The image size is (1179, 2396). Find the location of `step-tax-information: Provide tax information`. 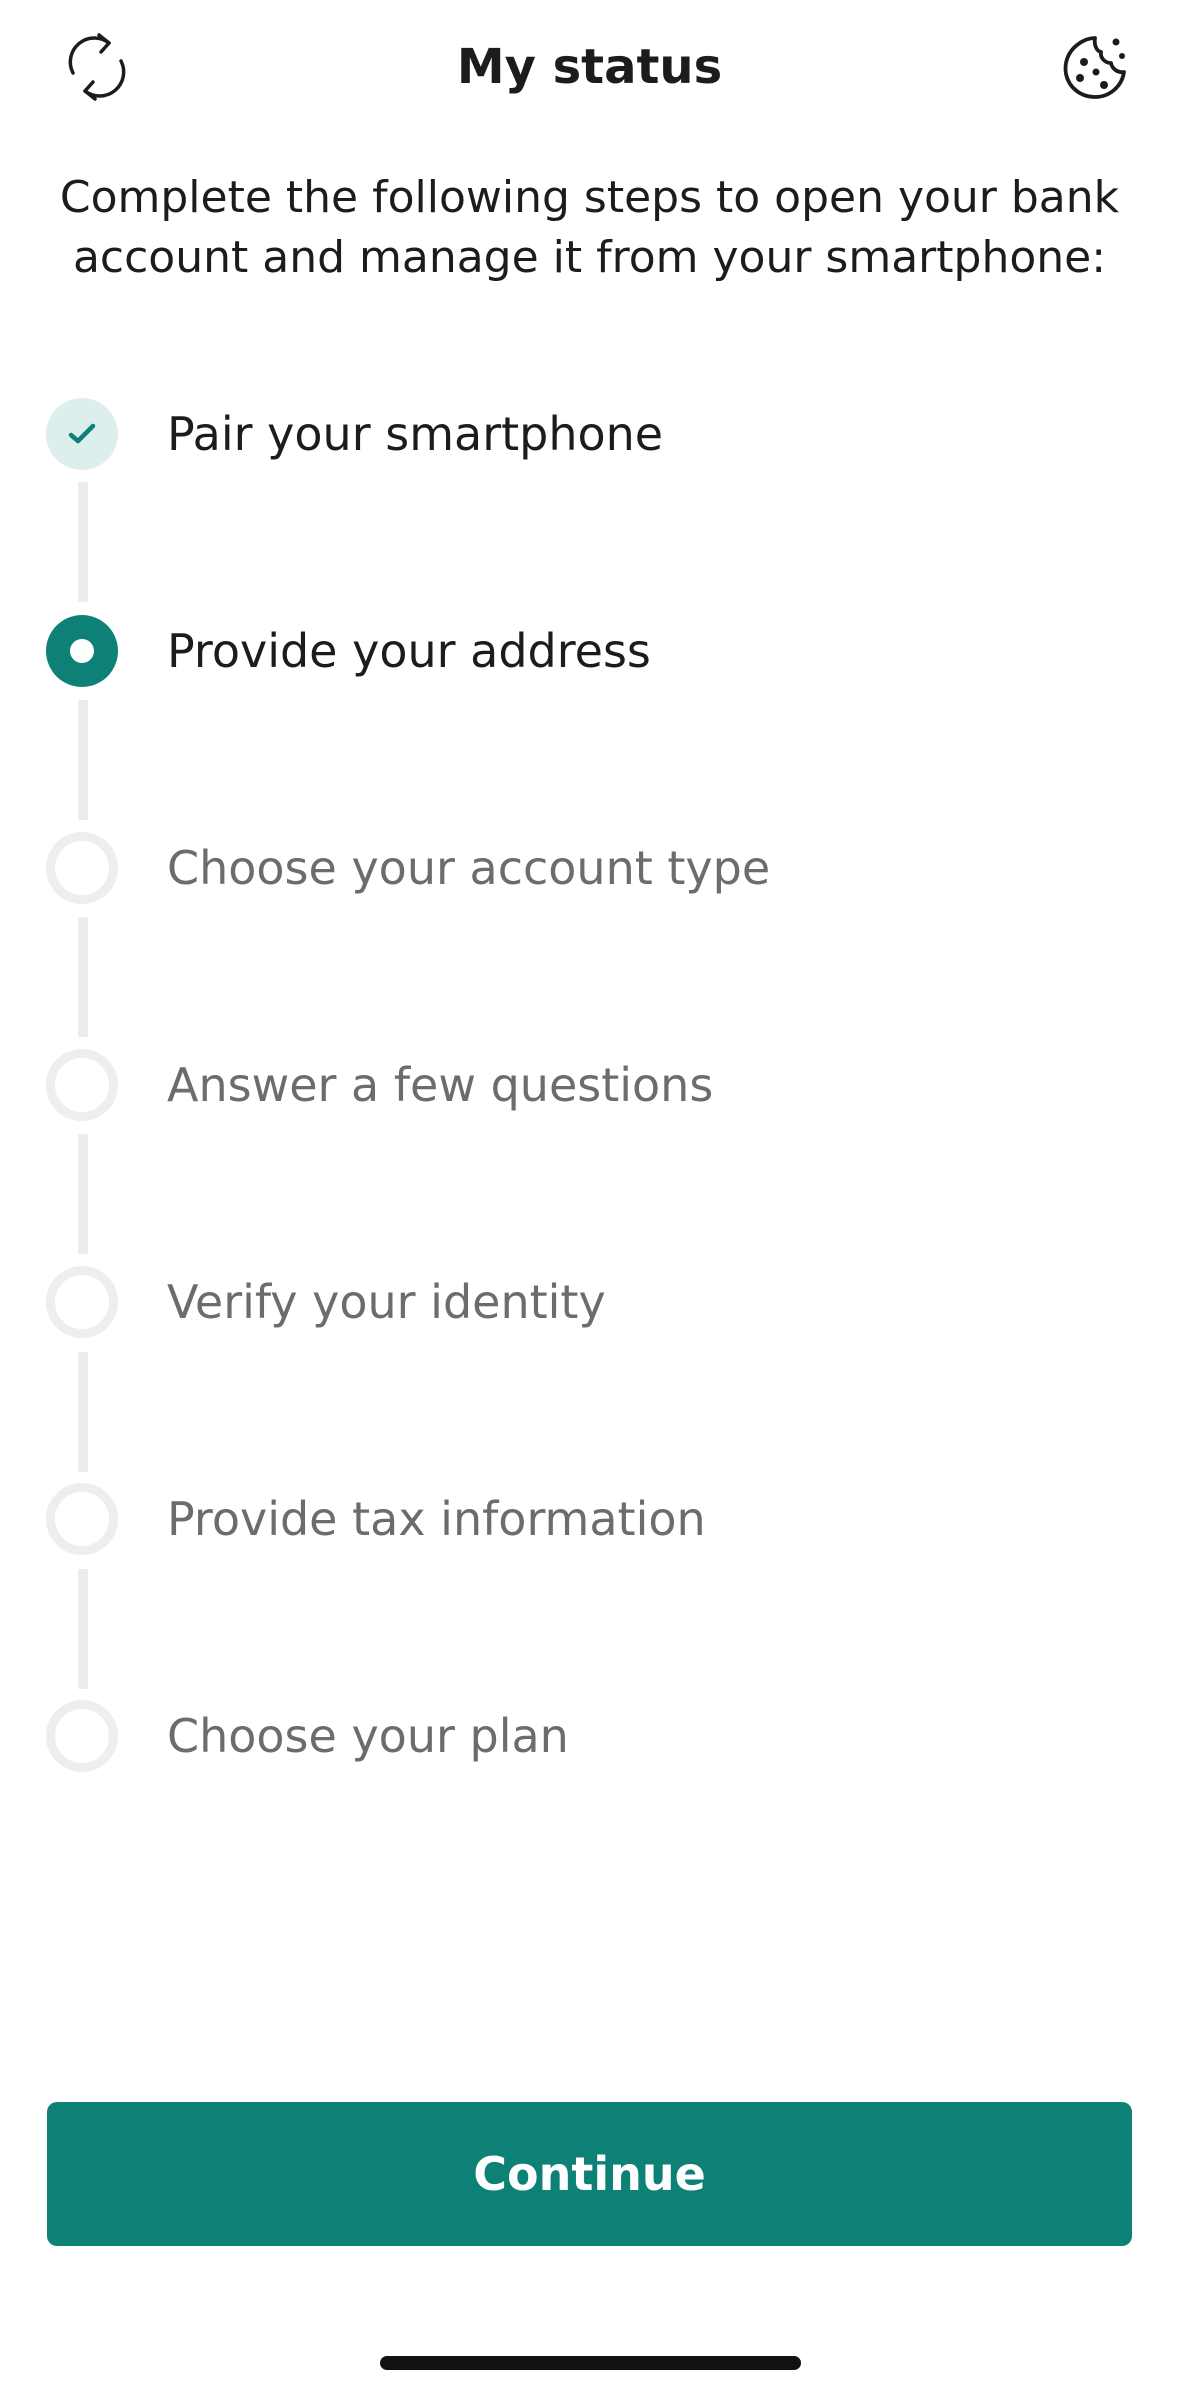

step-tax-information: Provide tax information is located at coordinates (589, 1518).